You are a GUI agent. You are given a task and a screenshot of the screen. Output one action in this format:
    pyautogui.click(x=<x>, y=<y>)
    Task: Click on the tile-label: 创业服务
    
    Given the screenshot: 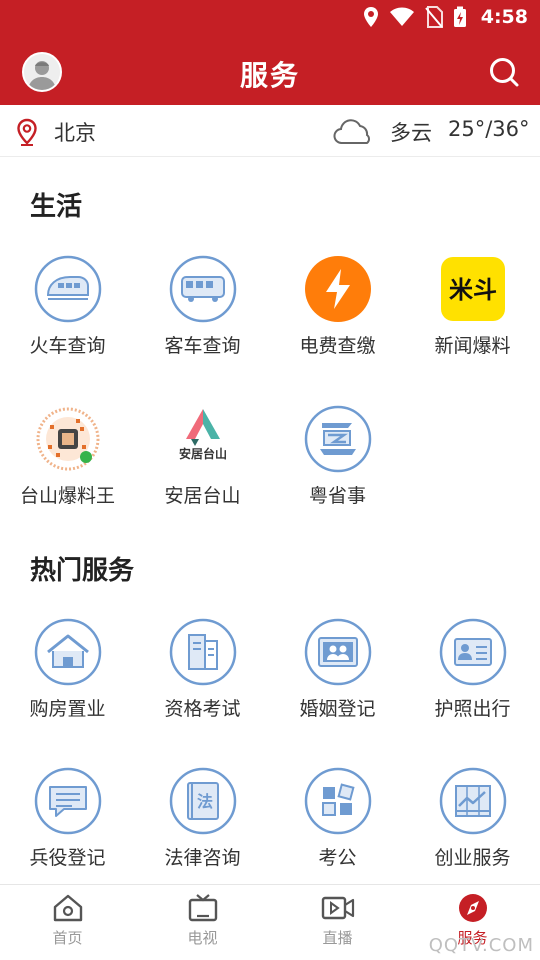 What is the action you would take?
    pyautogui.click(x=472, y=858)
    